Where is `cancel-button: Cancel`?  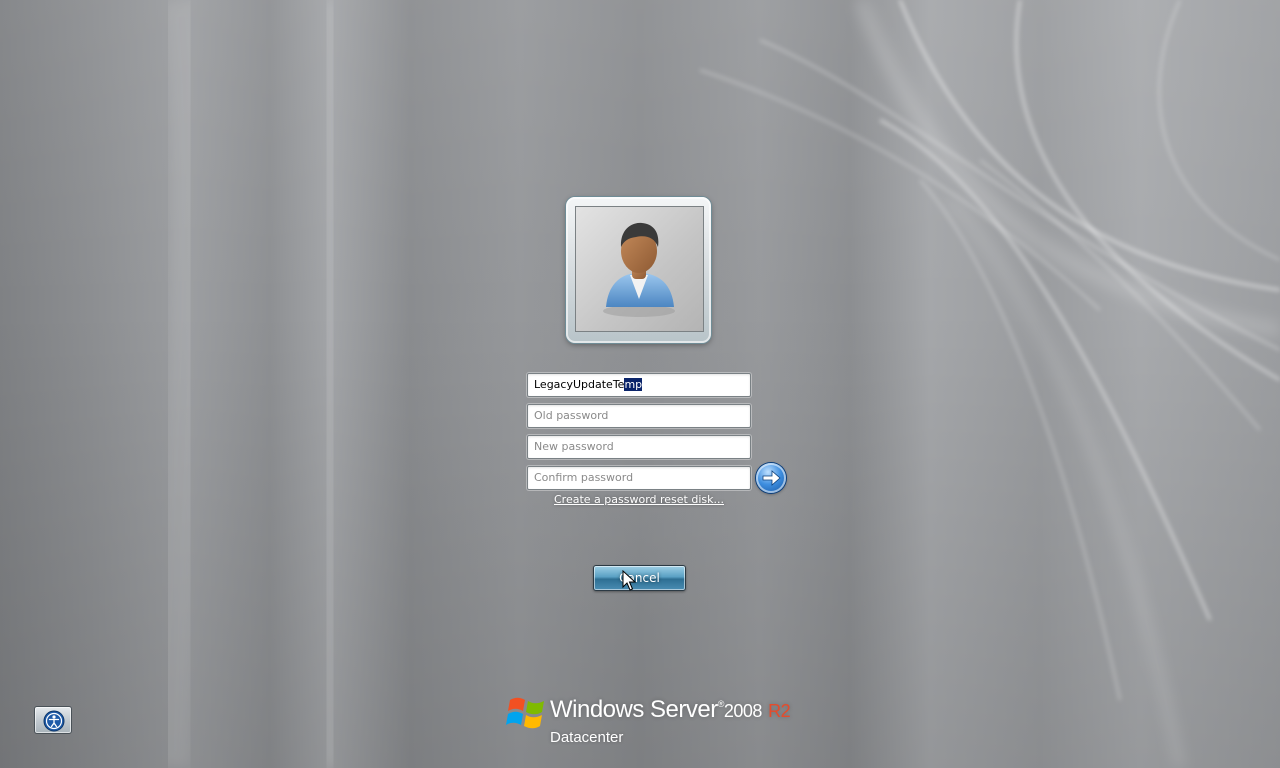
cancel-button: Cancel is located at coordinates (639, 578).